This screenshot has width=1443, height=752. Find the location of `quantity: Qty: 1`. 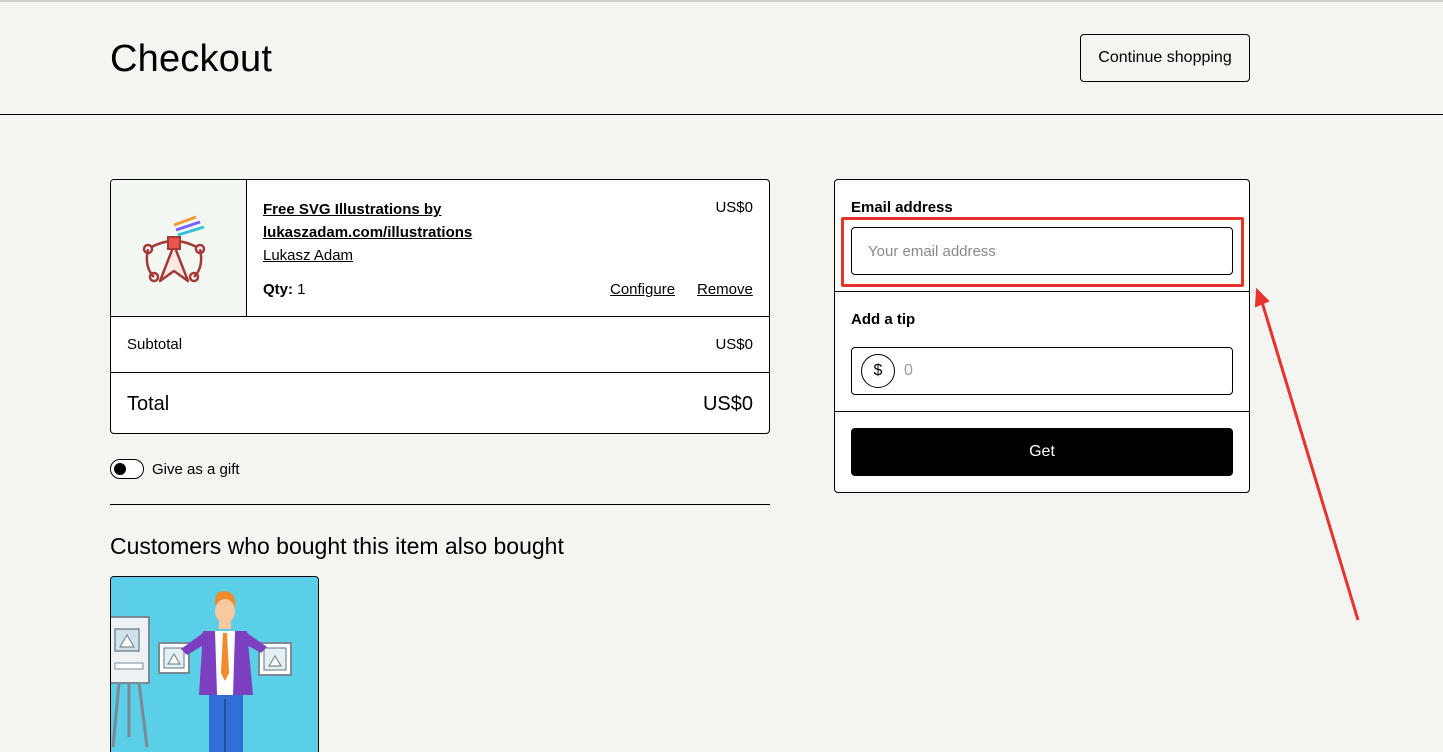

quantity: Qty: 1 is located at coordinates (284, 289).